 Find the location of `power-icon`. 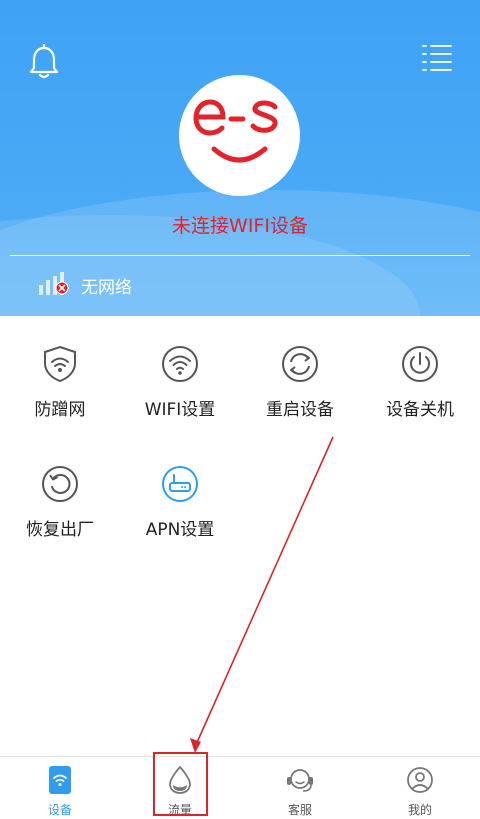

power-icon is located at coordinates (420, 364).